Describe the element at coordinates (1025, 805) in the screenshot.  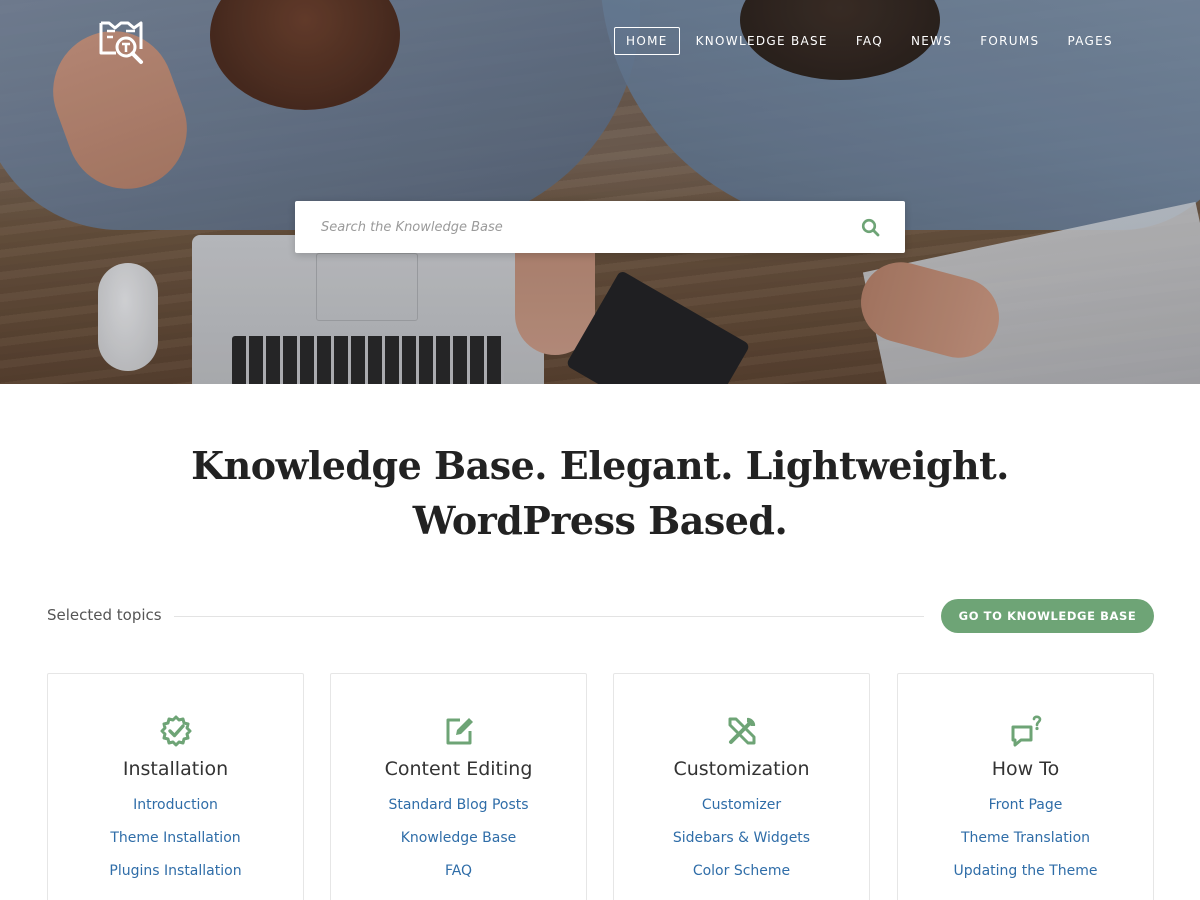
I see `card-link: Front Page` at that location.